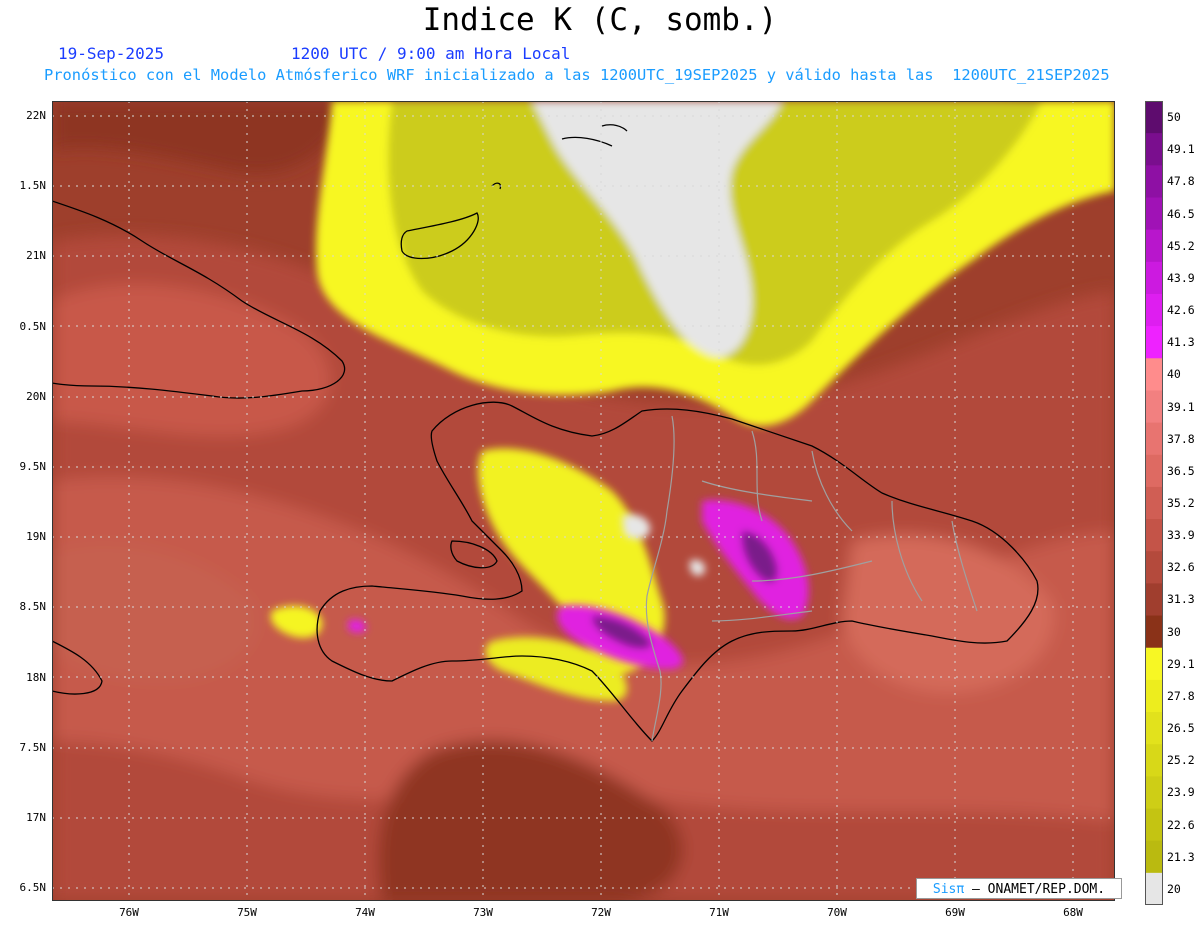 The image size is (1200, 927). Describe the element at coordinates (1181, 856) in the screenshot. I see `colorbar-label: 21.3` at that location.